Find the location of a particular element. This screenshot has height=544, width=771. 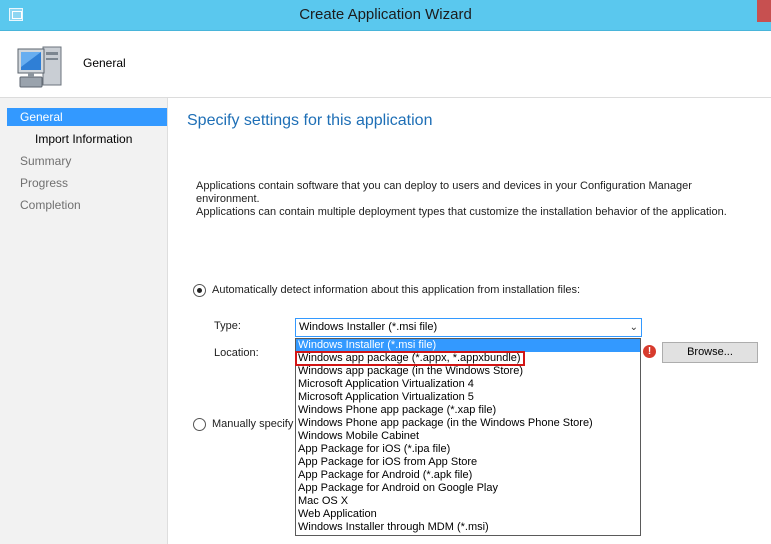

manual-specify-radio is located at coordinates (199, 424).